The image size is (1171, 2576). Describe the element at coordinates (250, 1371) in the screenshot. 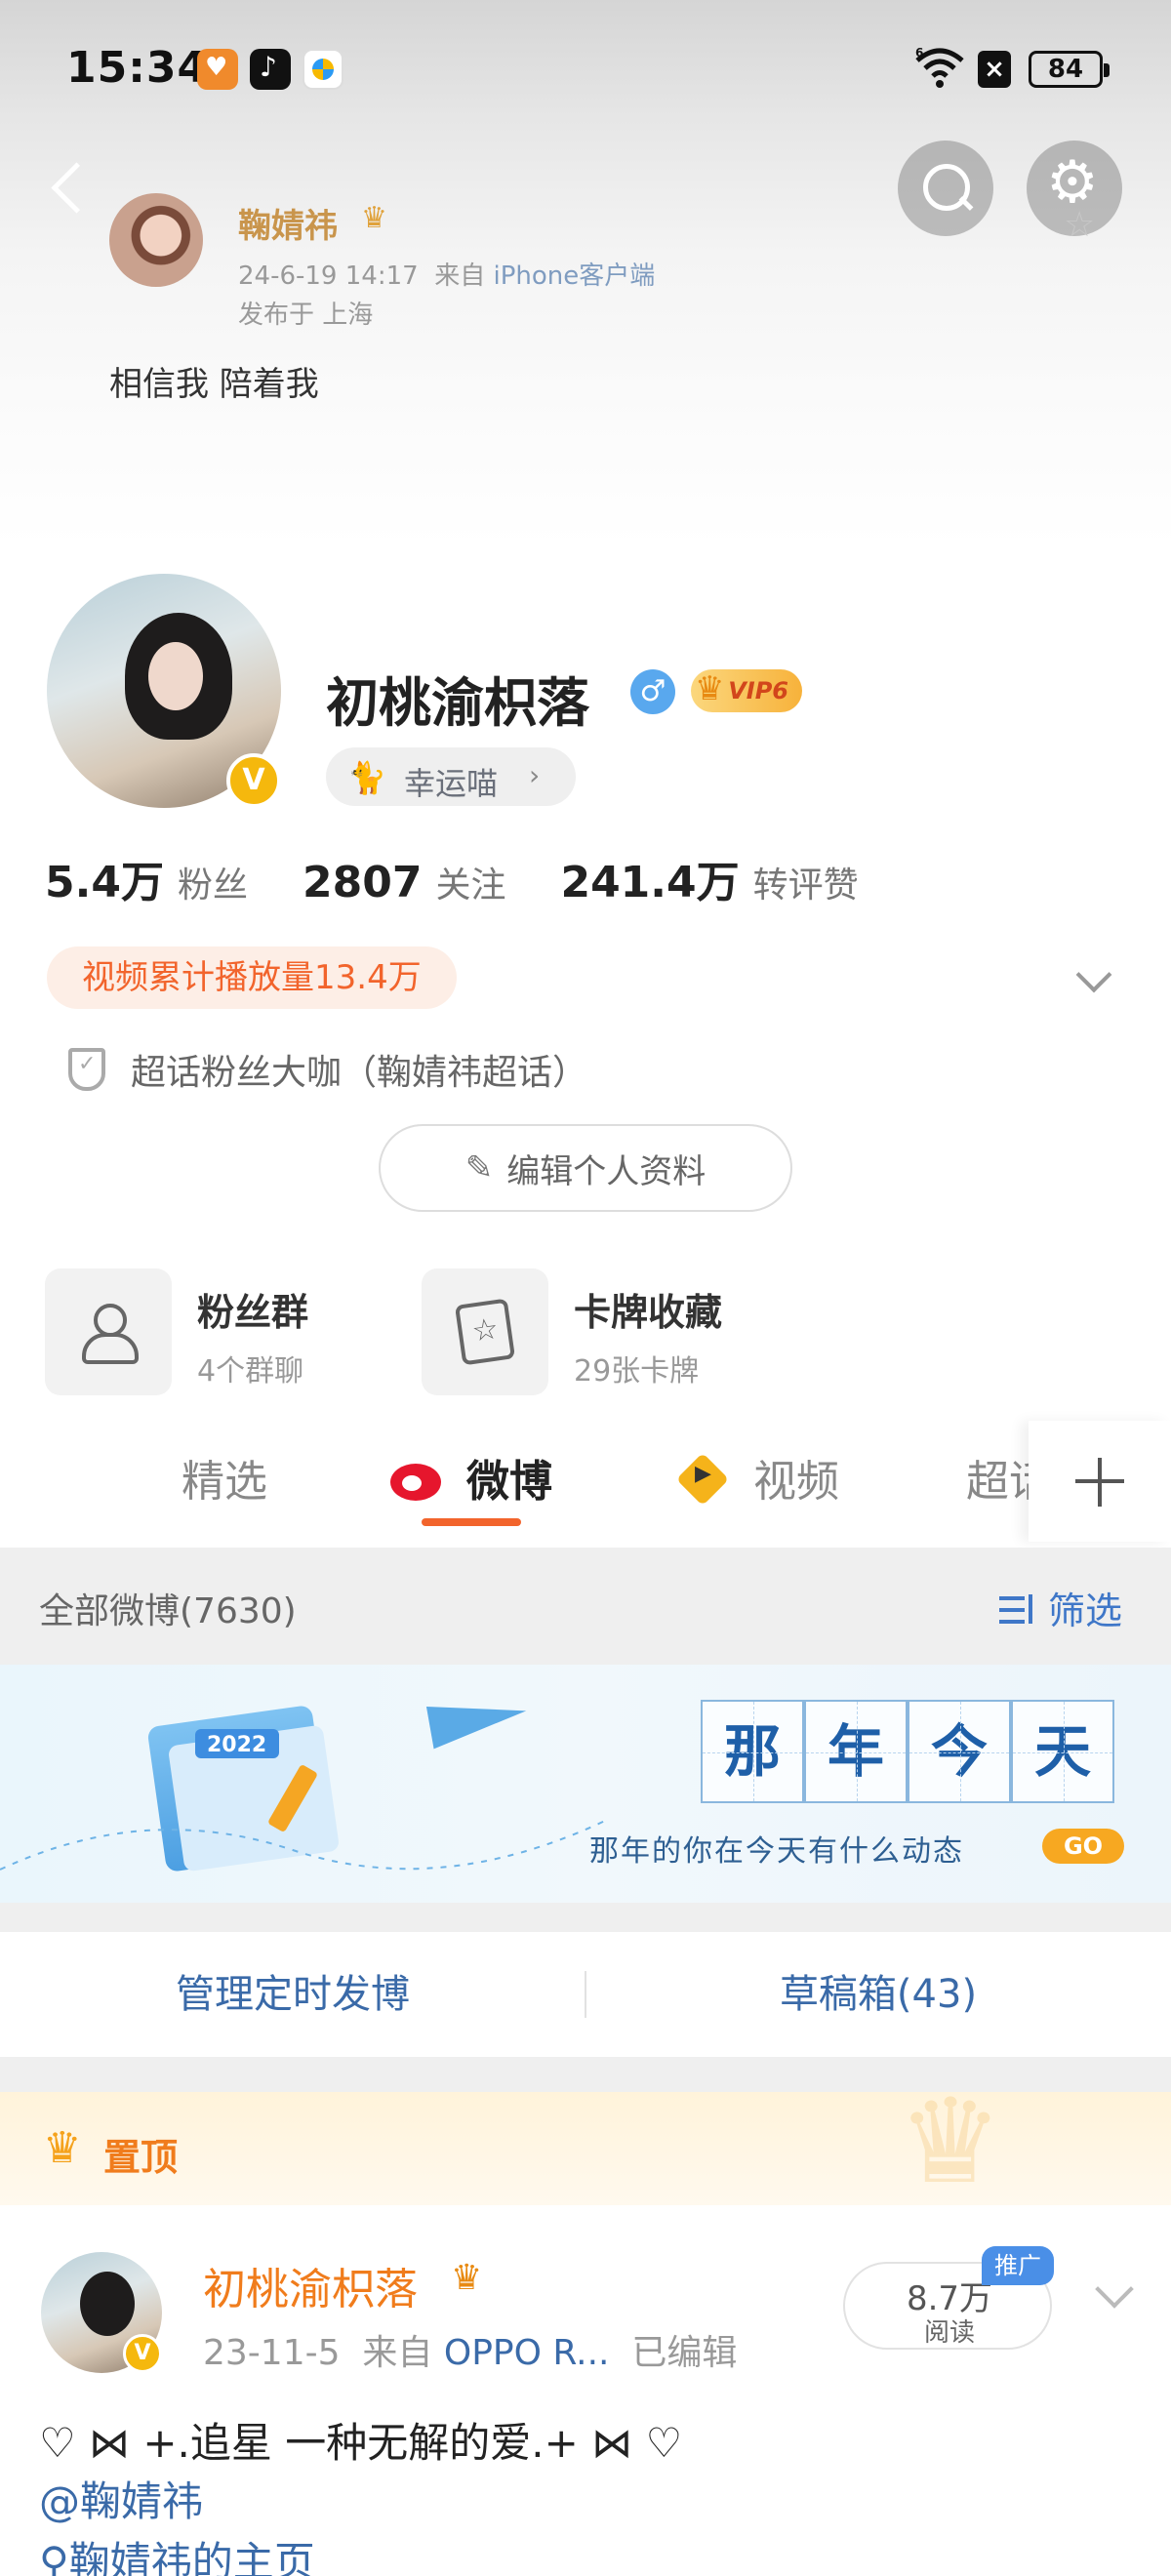

I see `fan-group-sub: 4个群聊` at that location.